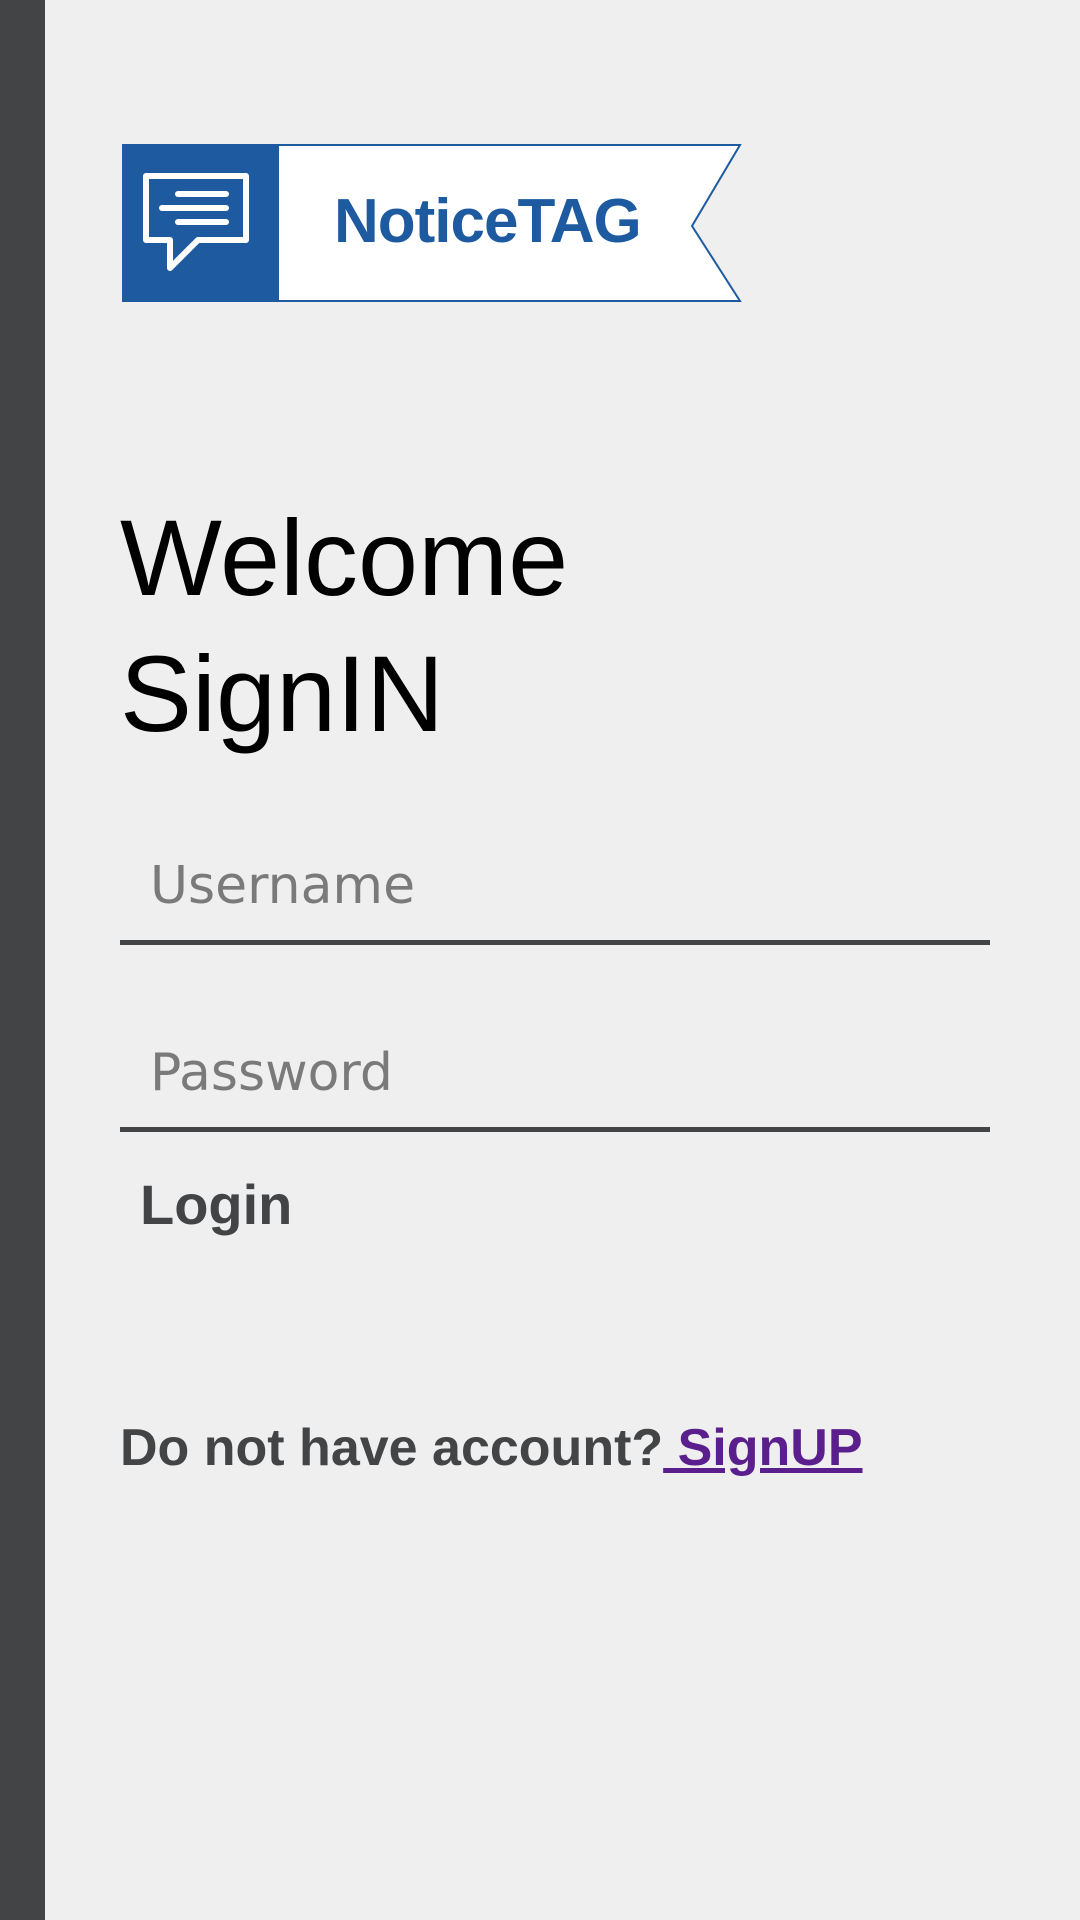  Describe the element at coordinates (22, 960) in the screenshot. I see `side-bar` at that location.